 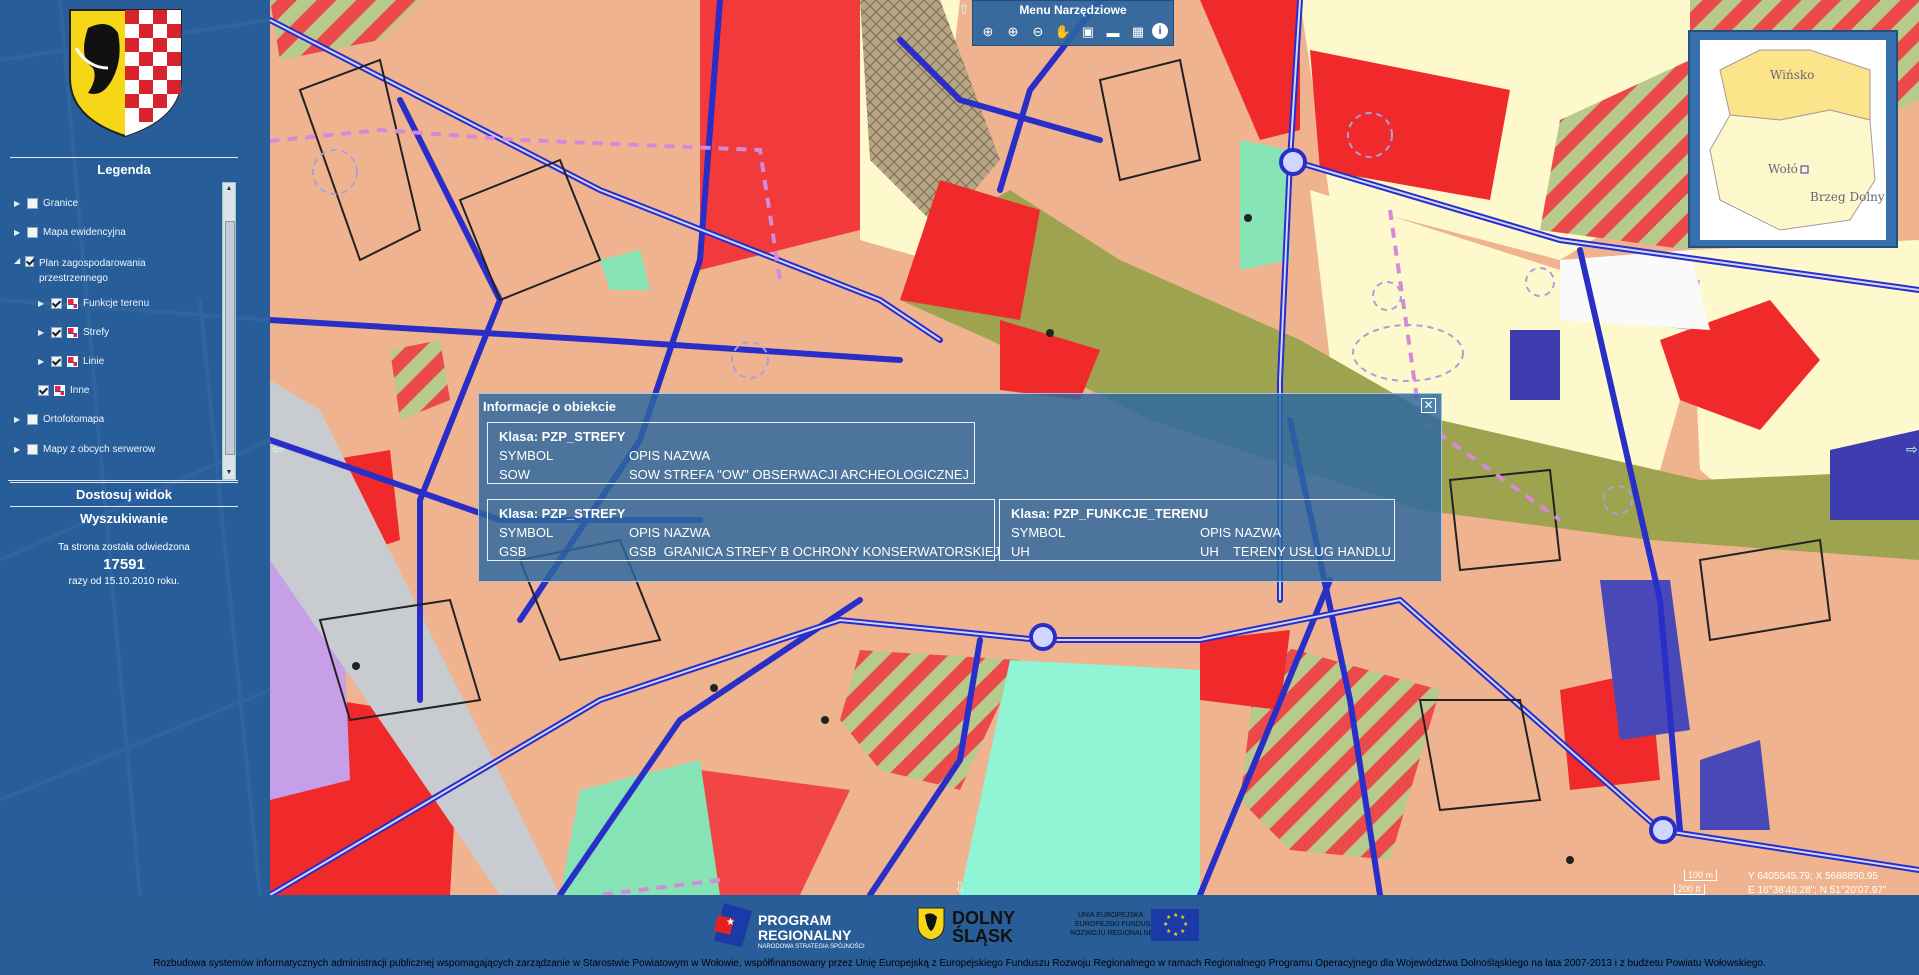 What do you see at coordinates (1701, 875) in the screenshot?
I see `scale-bar-metric: 100 m` at bounding box center [1701, 875].